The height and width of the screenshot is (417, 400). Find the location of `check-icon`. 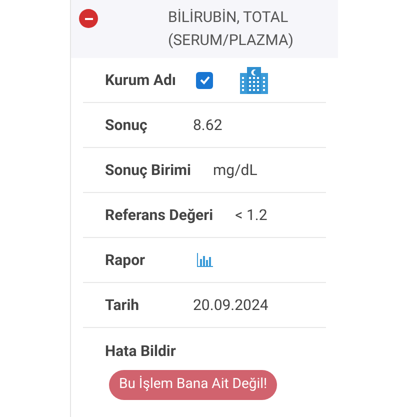

check-icon is located at coordinates (204, 80).